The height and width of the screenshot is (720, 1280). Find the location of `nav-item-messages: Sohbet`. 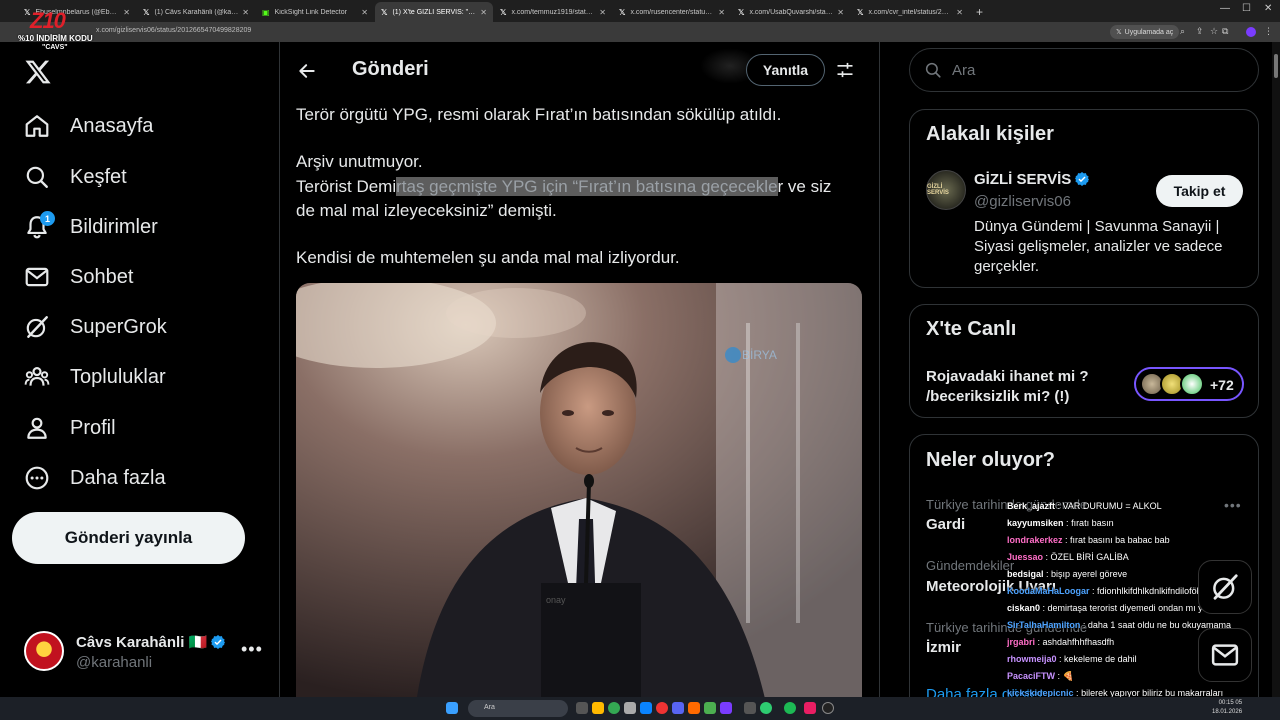

nav-item-messages: Sohbet is located at coordinates (78, 277).